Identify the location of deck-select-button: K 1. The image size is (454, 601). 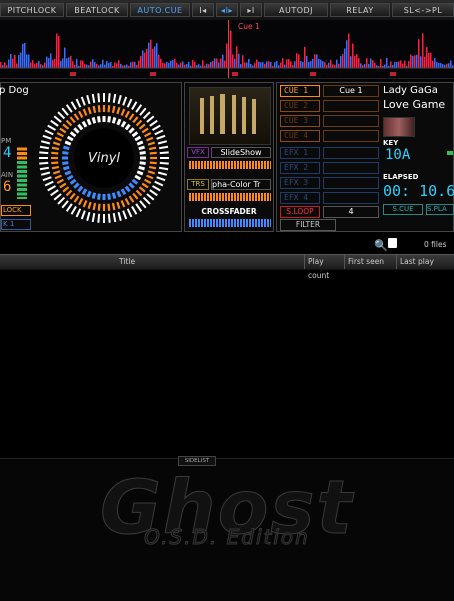
(16, 224).